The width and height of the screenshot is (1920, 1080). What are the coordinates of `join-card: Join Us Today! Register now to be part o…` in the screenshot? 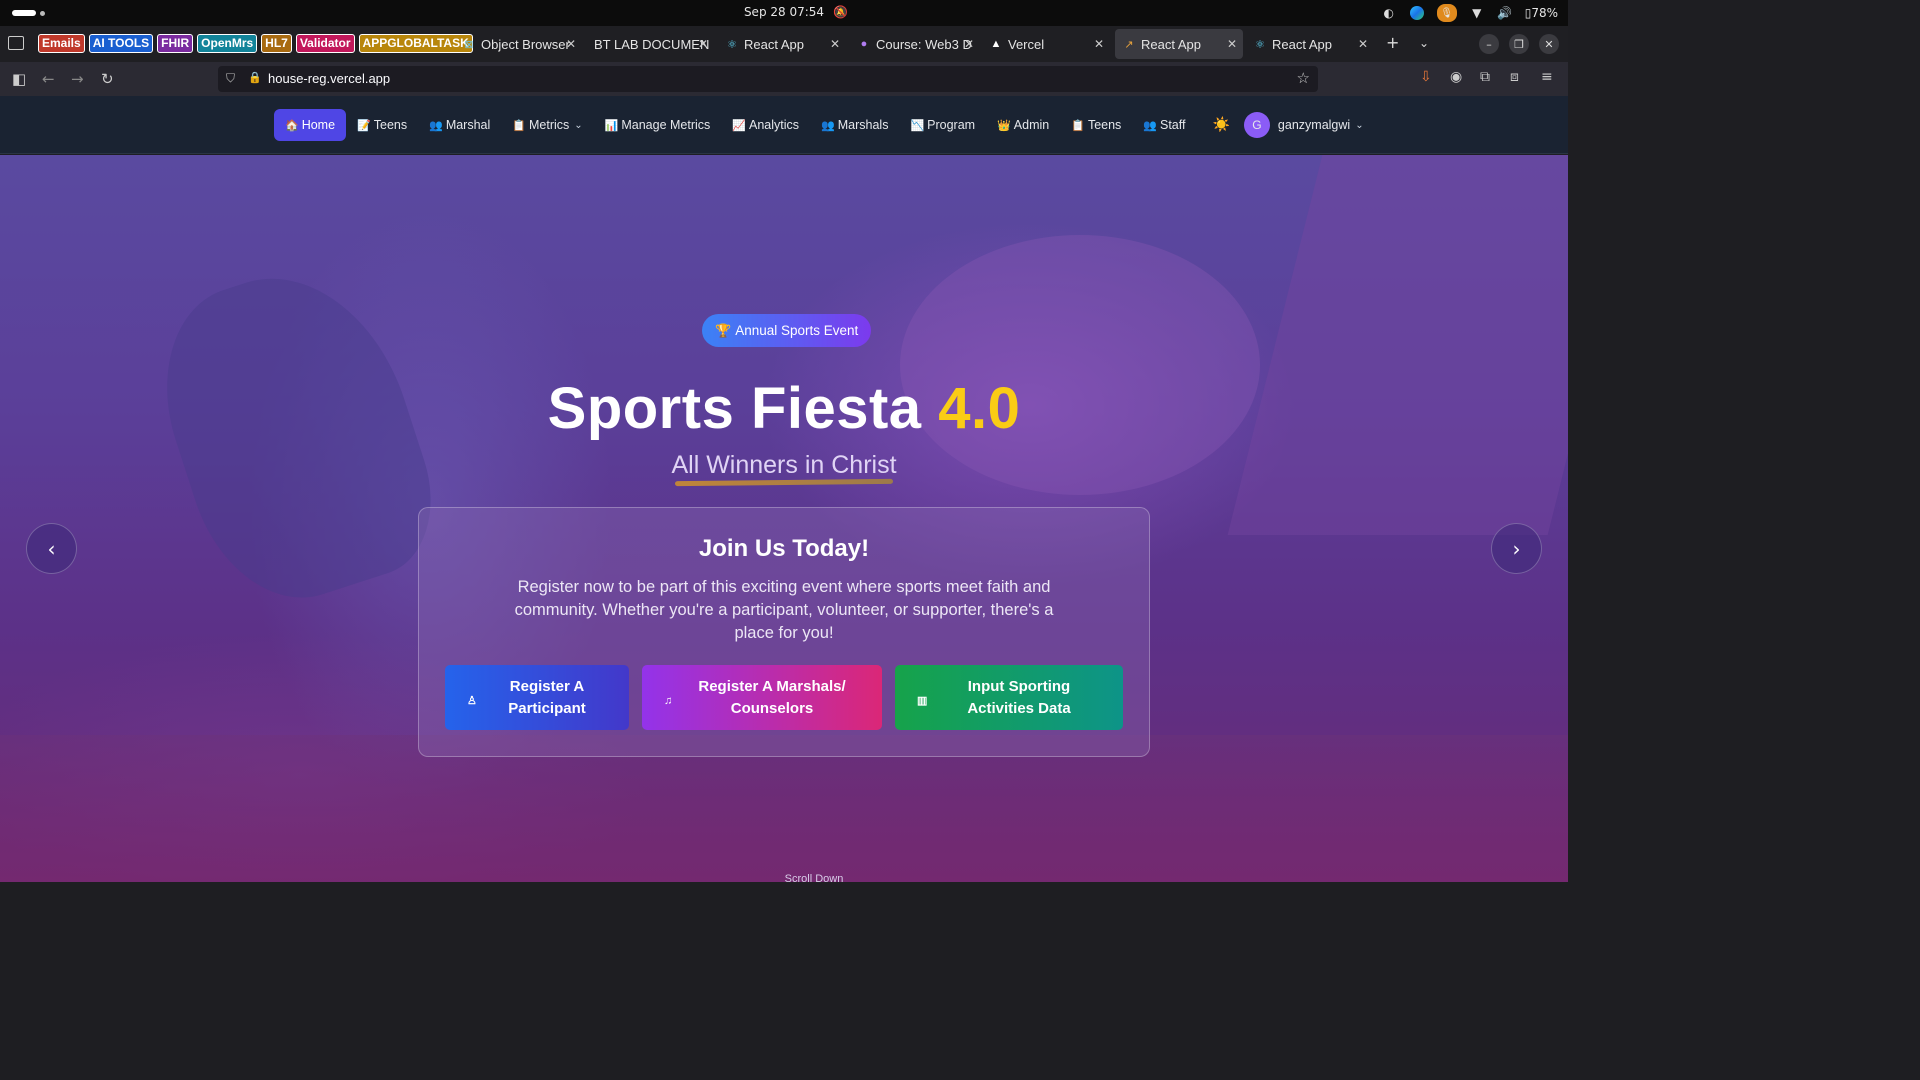 It's located at (784, 632).